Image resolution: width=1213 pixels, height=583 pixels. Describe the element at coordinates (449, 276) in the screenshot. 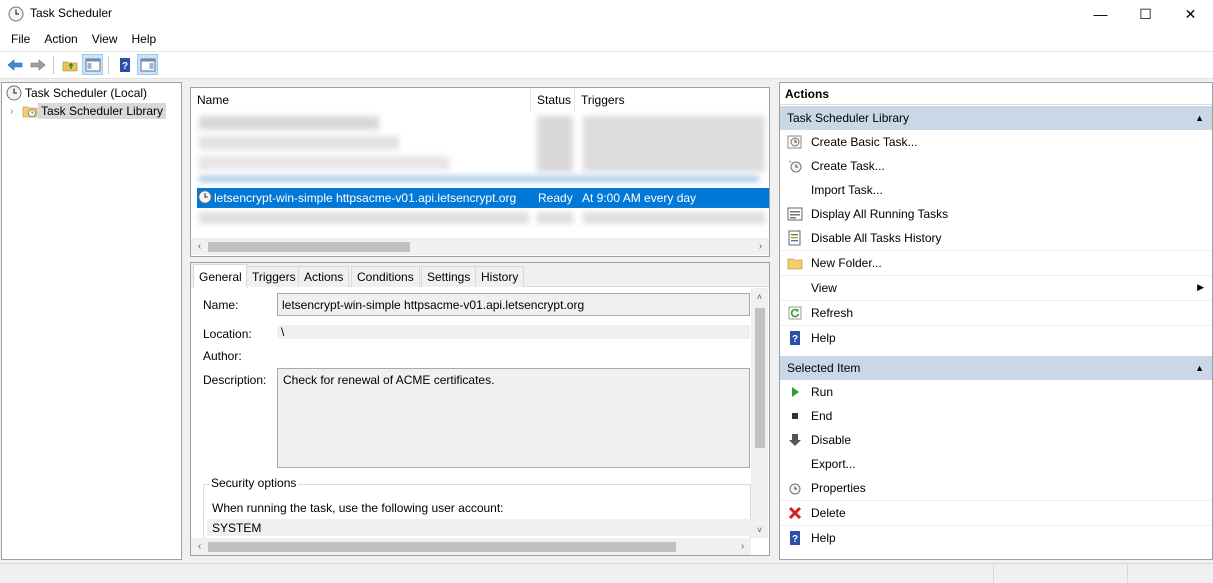

I see `tab-settings: Settings` at that location.